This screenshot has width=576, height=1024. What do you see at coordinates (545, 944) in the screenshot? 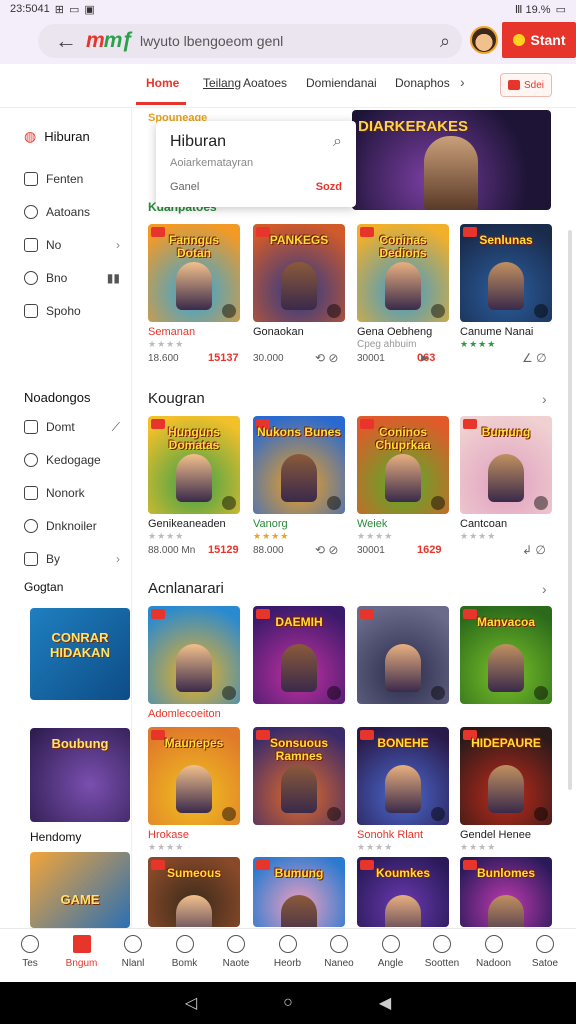
I see `settings-icon` at bounding box center [545, 944].